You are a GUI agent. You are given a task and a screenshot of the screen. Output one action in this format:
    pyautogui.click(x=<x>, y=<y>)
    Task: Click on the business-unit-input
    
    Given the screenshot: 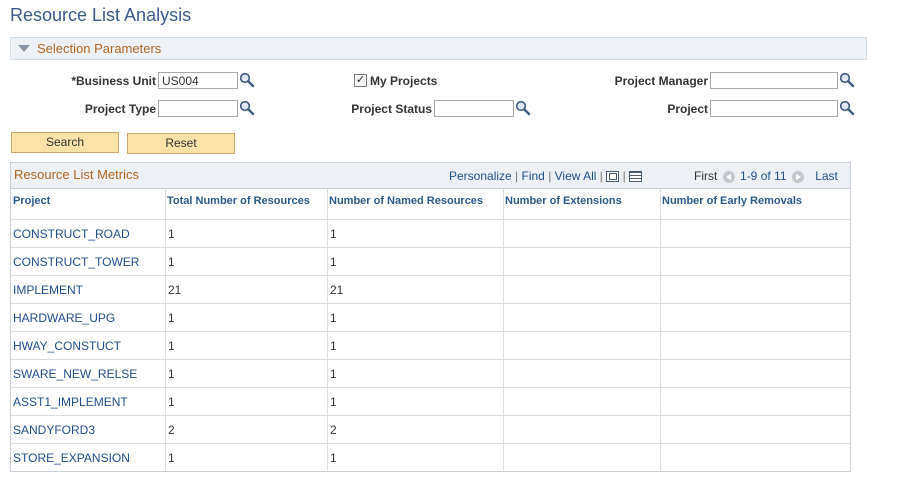 What is the action you would take?
    pyautogui.click(x=198, y=80)
    